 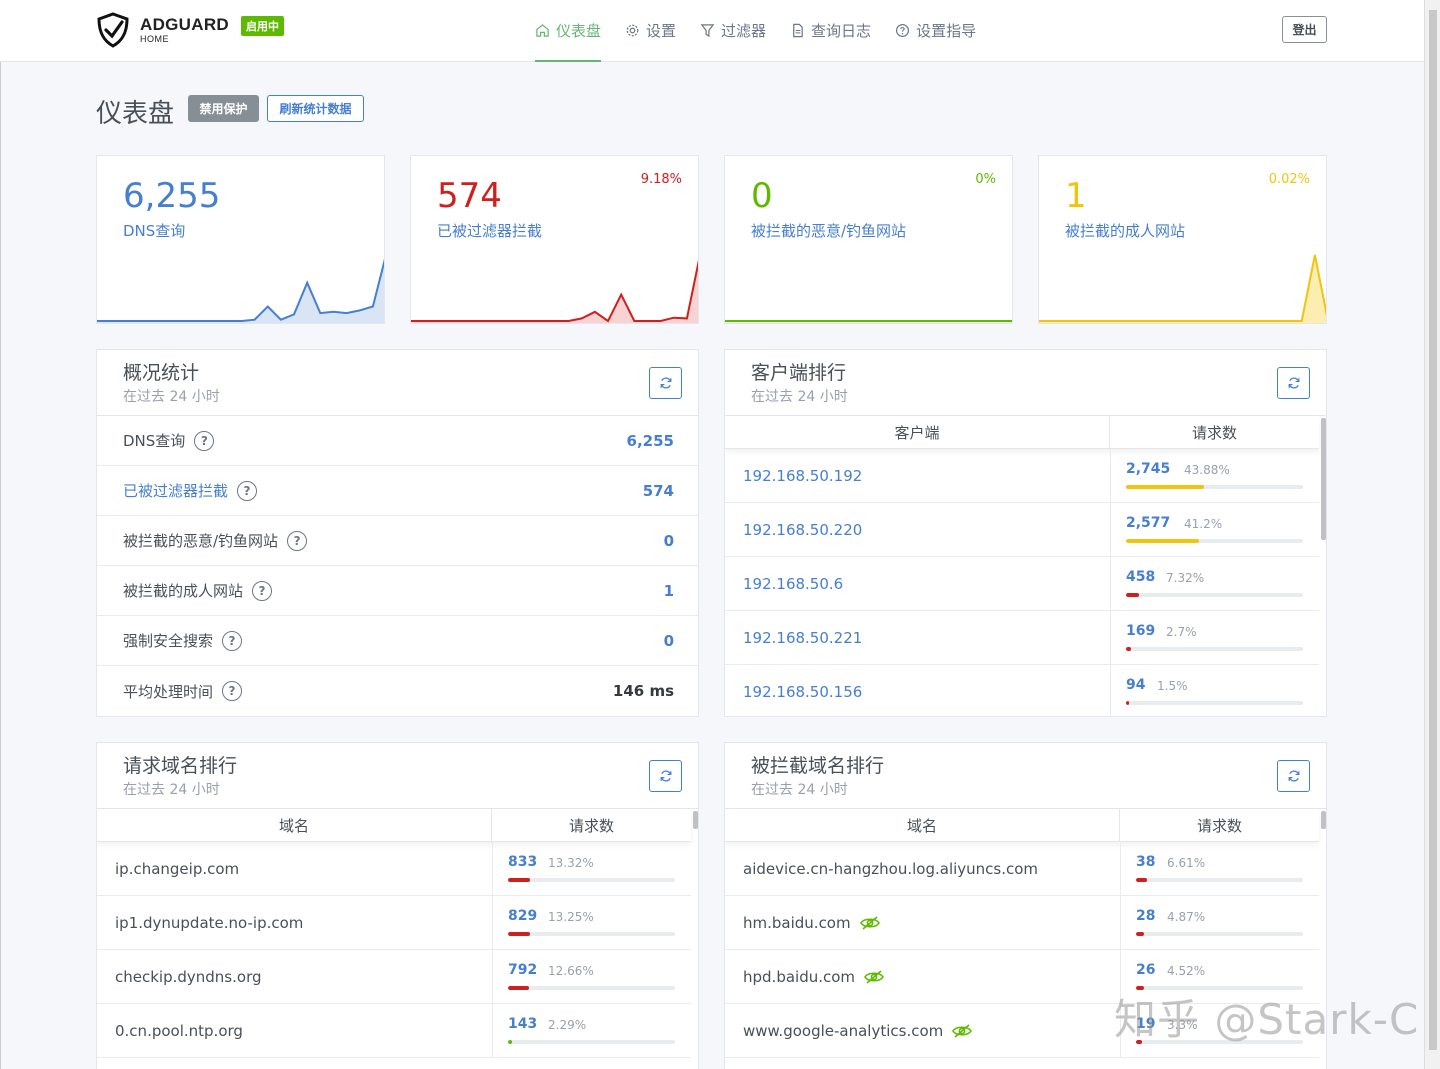 I want to click on nav-query-log-label: 查询日志, so click(x=841, y=31).